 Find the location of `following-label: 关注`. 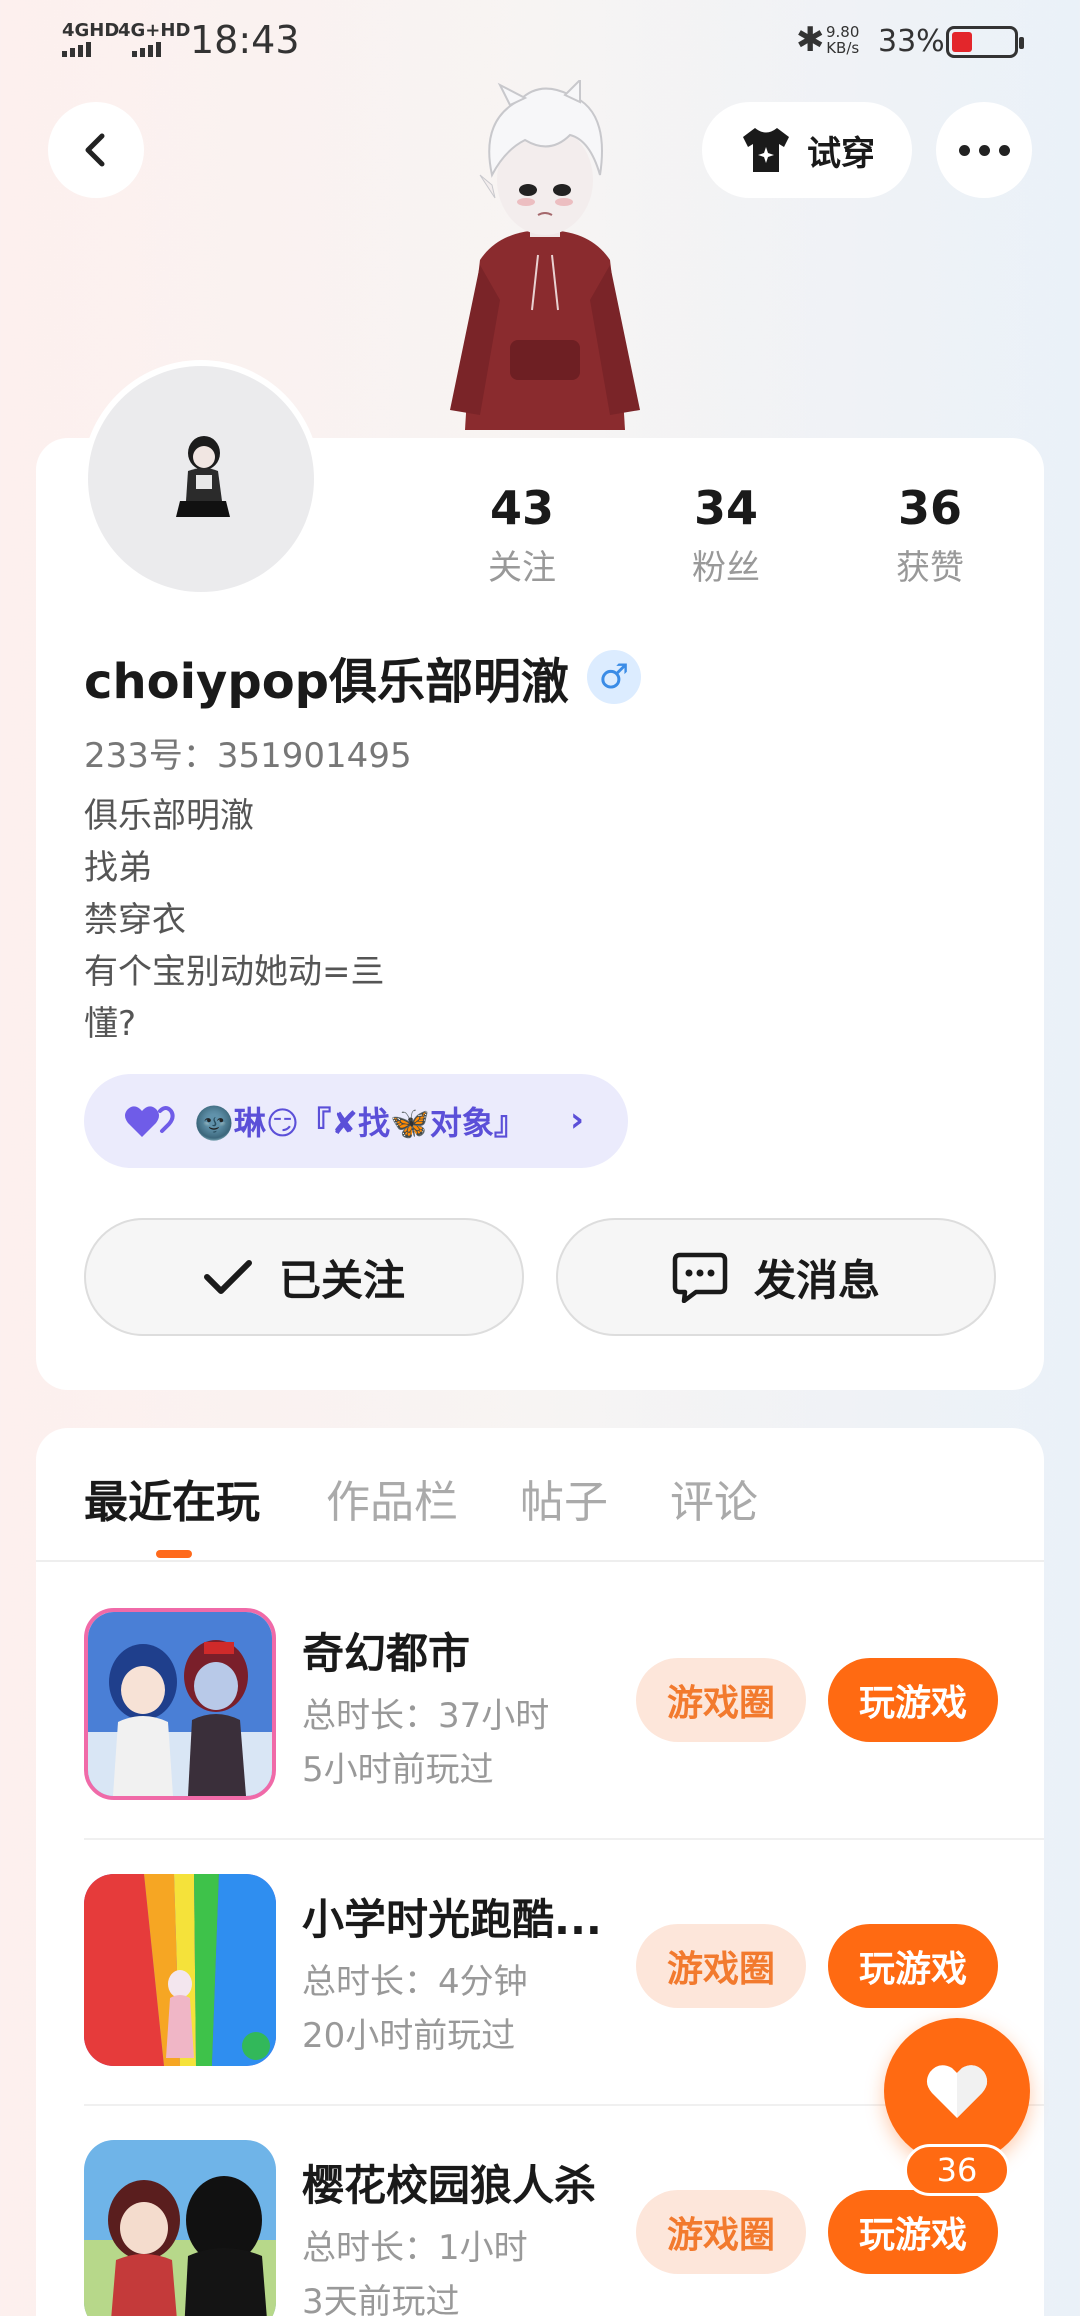

following-label: 关注 is located at coordinates (522, 568).